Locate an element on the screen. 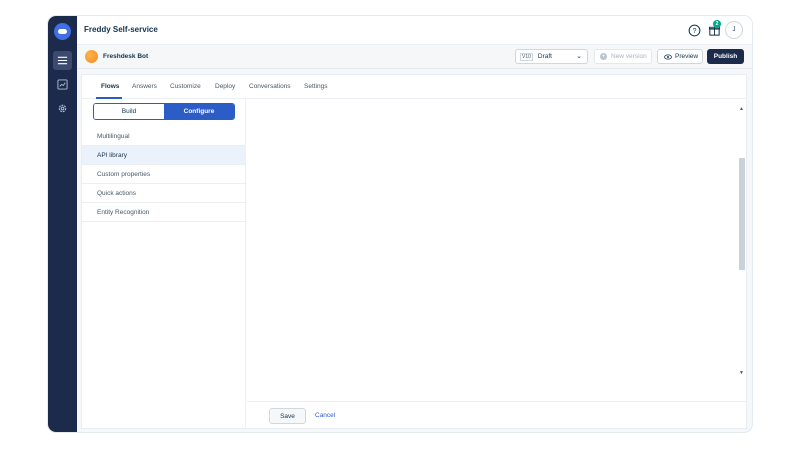 Image resolution: width=800 pixels, height=450 pixels. cancel-button: Cancel is located at coordinates (325, 415).